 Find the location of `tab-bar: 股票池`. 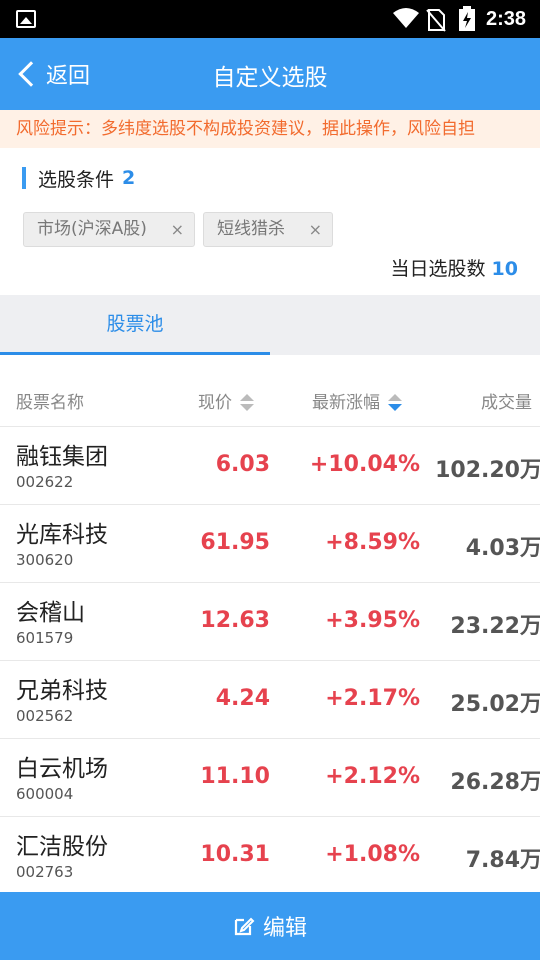

tab-bar: 股票池 is located at coordinates (270, 325).